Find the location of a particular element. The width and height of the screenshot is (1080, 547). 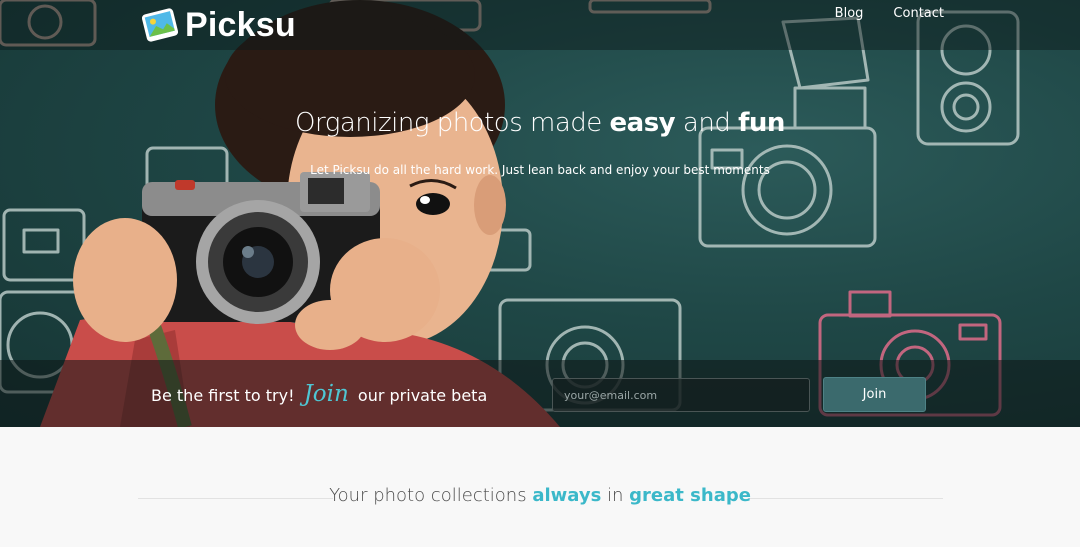

brand-name: Picksu is located at coordinates (240, 25).